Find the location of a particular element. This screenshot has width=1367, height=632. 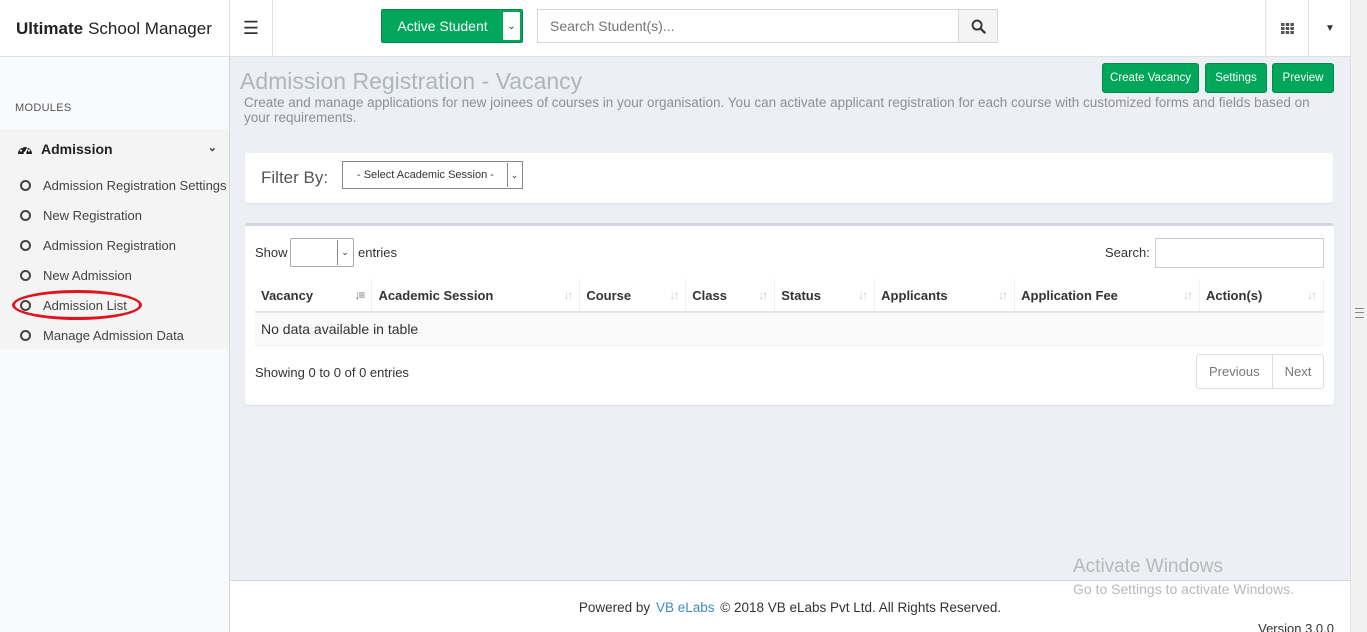

sidebar-item-new-admission: New Admission is located at coordinates (76, 275).